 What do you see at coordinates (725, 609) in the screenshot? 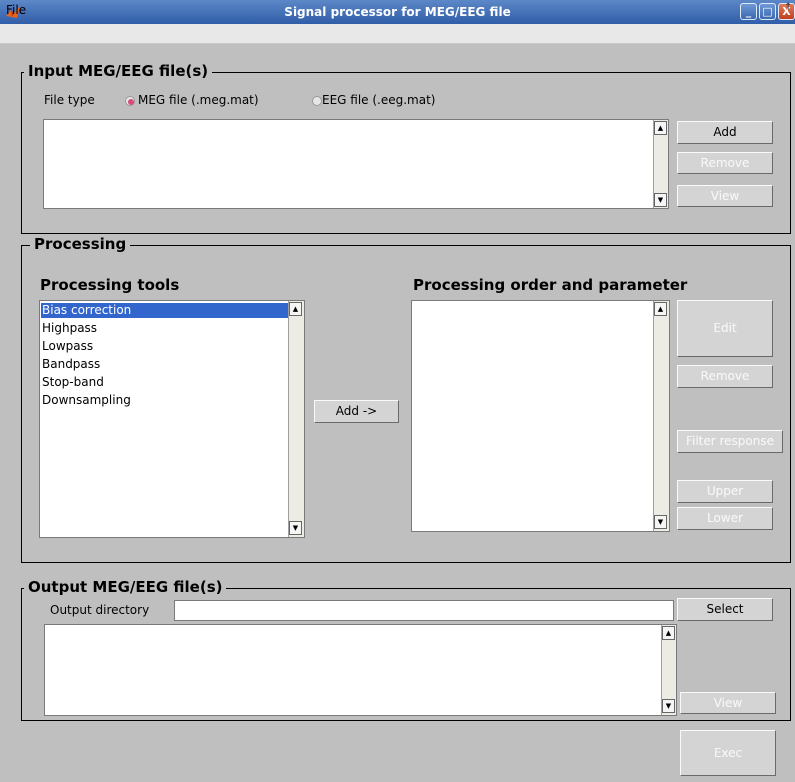
I see `select-directory-button: Select` at bounding box center [725, 609].